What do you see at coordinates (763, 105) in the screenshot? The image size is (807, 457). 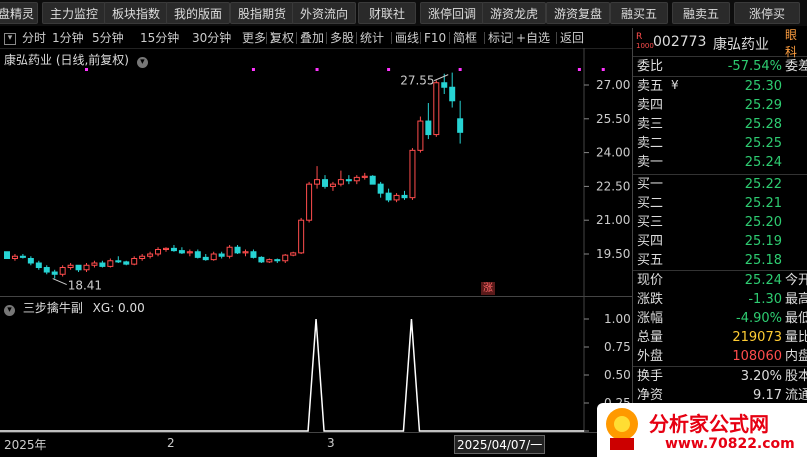 I see `quote-value: 25.29` at bounding box center [763, 105].